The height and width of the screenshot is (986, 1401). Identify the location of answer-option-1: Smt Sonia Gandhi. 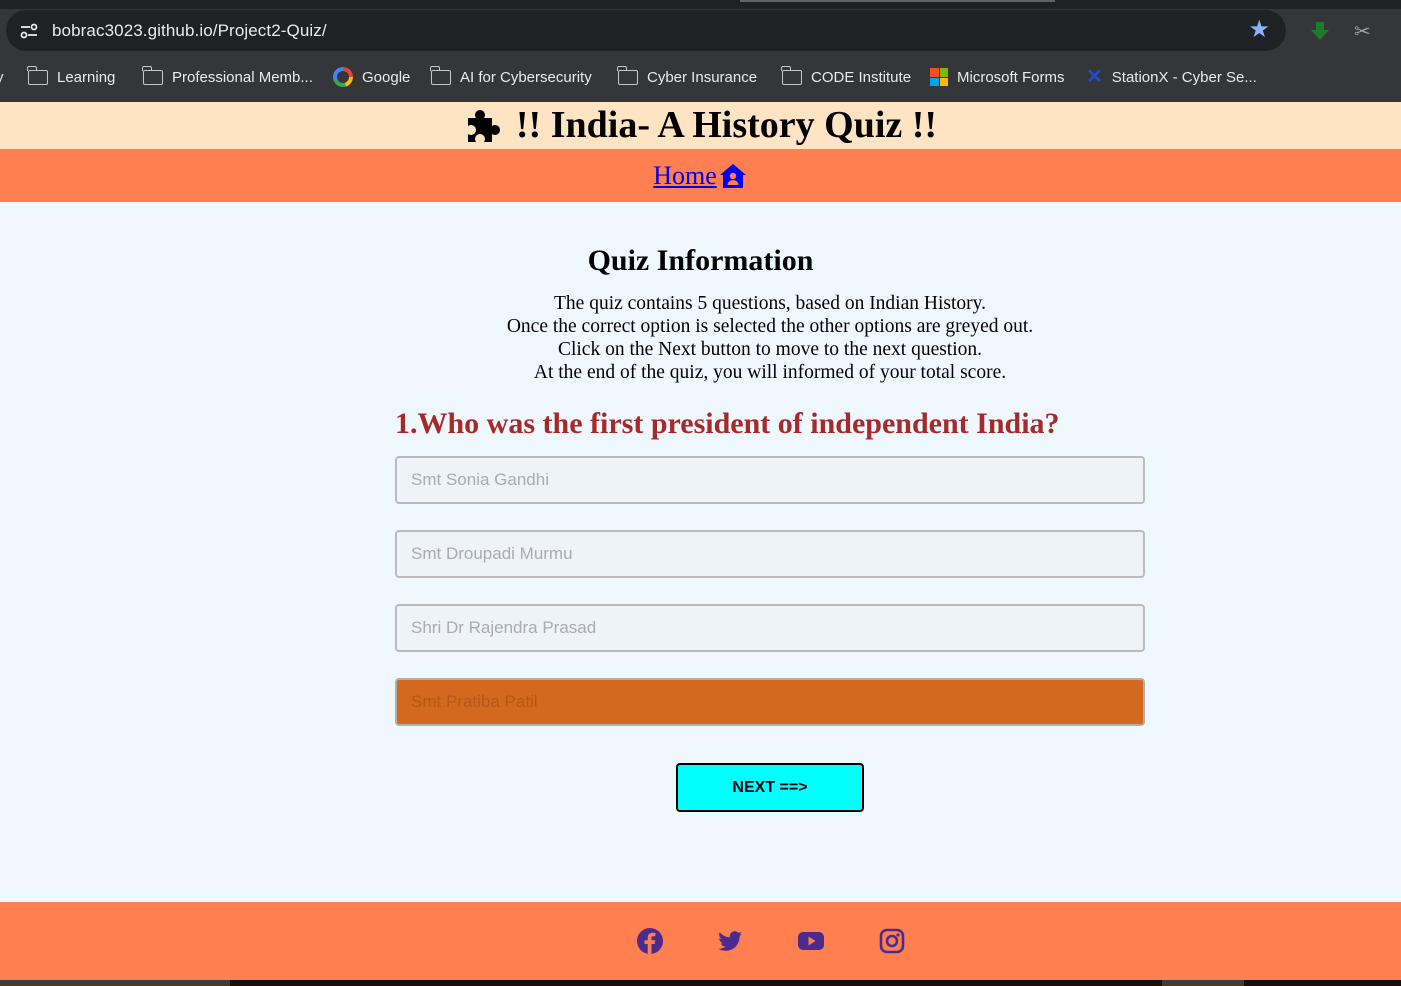
(770, 480).